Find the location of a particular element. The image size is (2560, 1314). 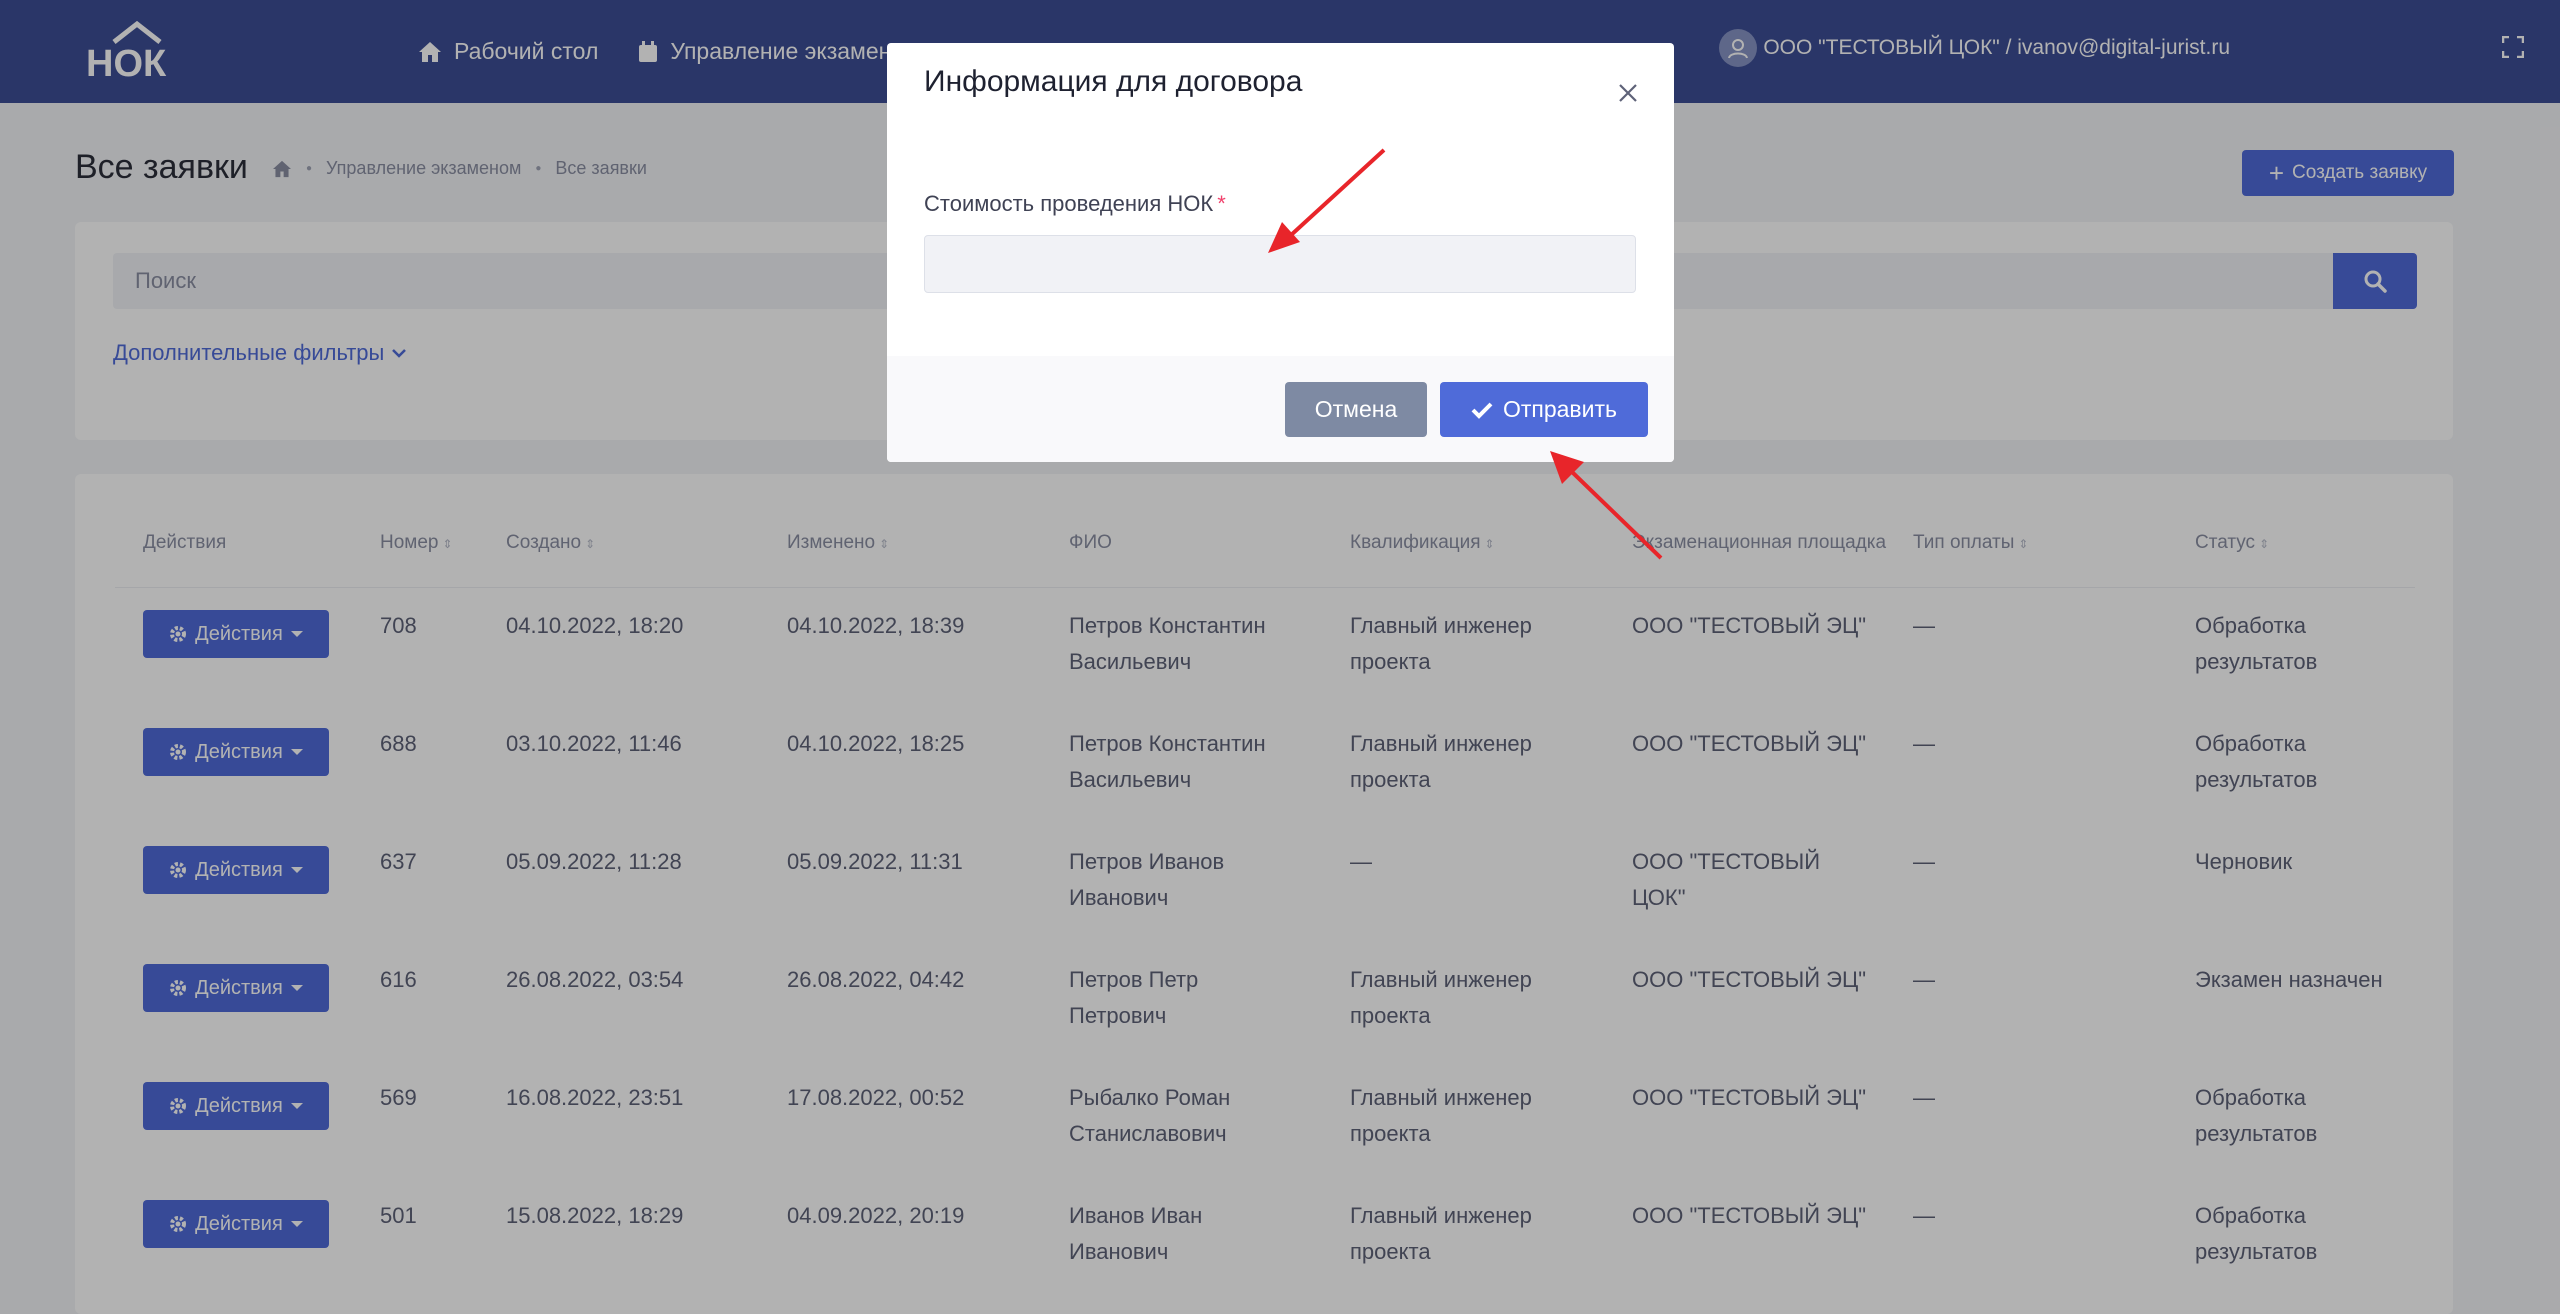

cost-field-label-text: Стоимость проведения НОК is located at coordinates (1069, 203).